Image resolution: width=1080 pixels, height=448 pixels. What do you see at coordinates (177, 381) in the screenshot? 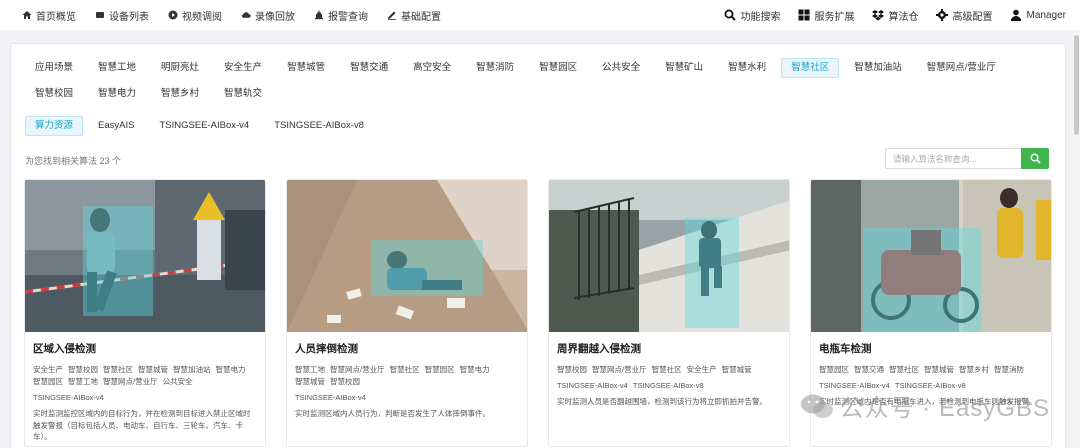
I see `card-tag: 公共安全` at bounding box center [177, 381].